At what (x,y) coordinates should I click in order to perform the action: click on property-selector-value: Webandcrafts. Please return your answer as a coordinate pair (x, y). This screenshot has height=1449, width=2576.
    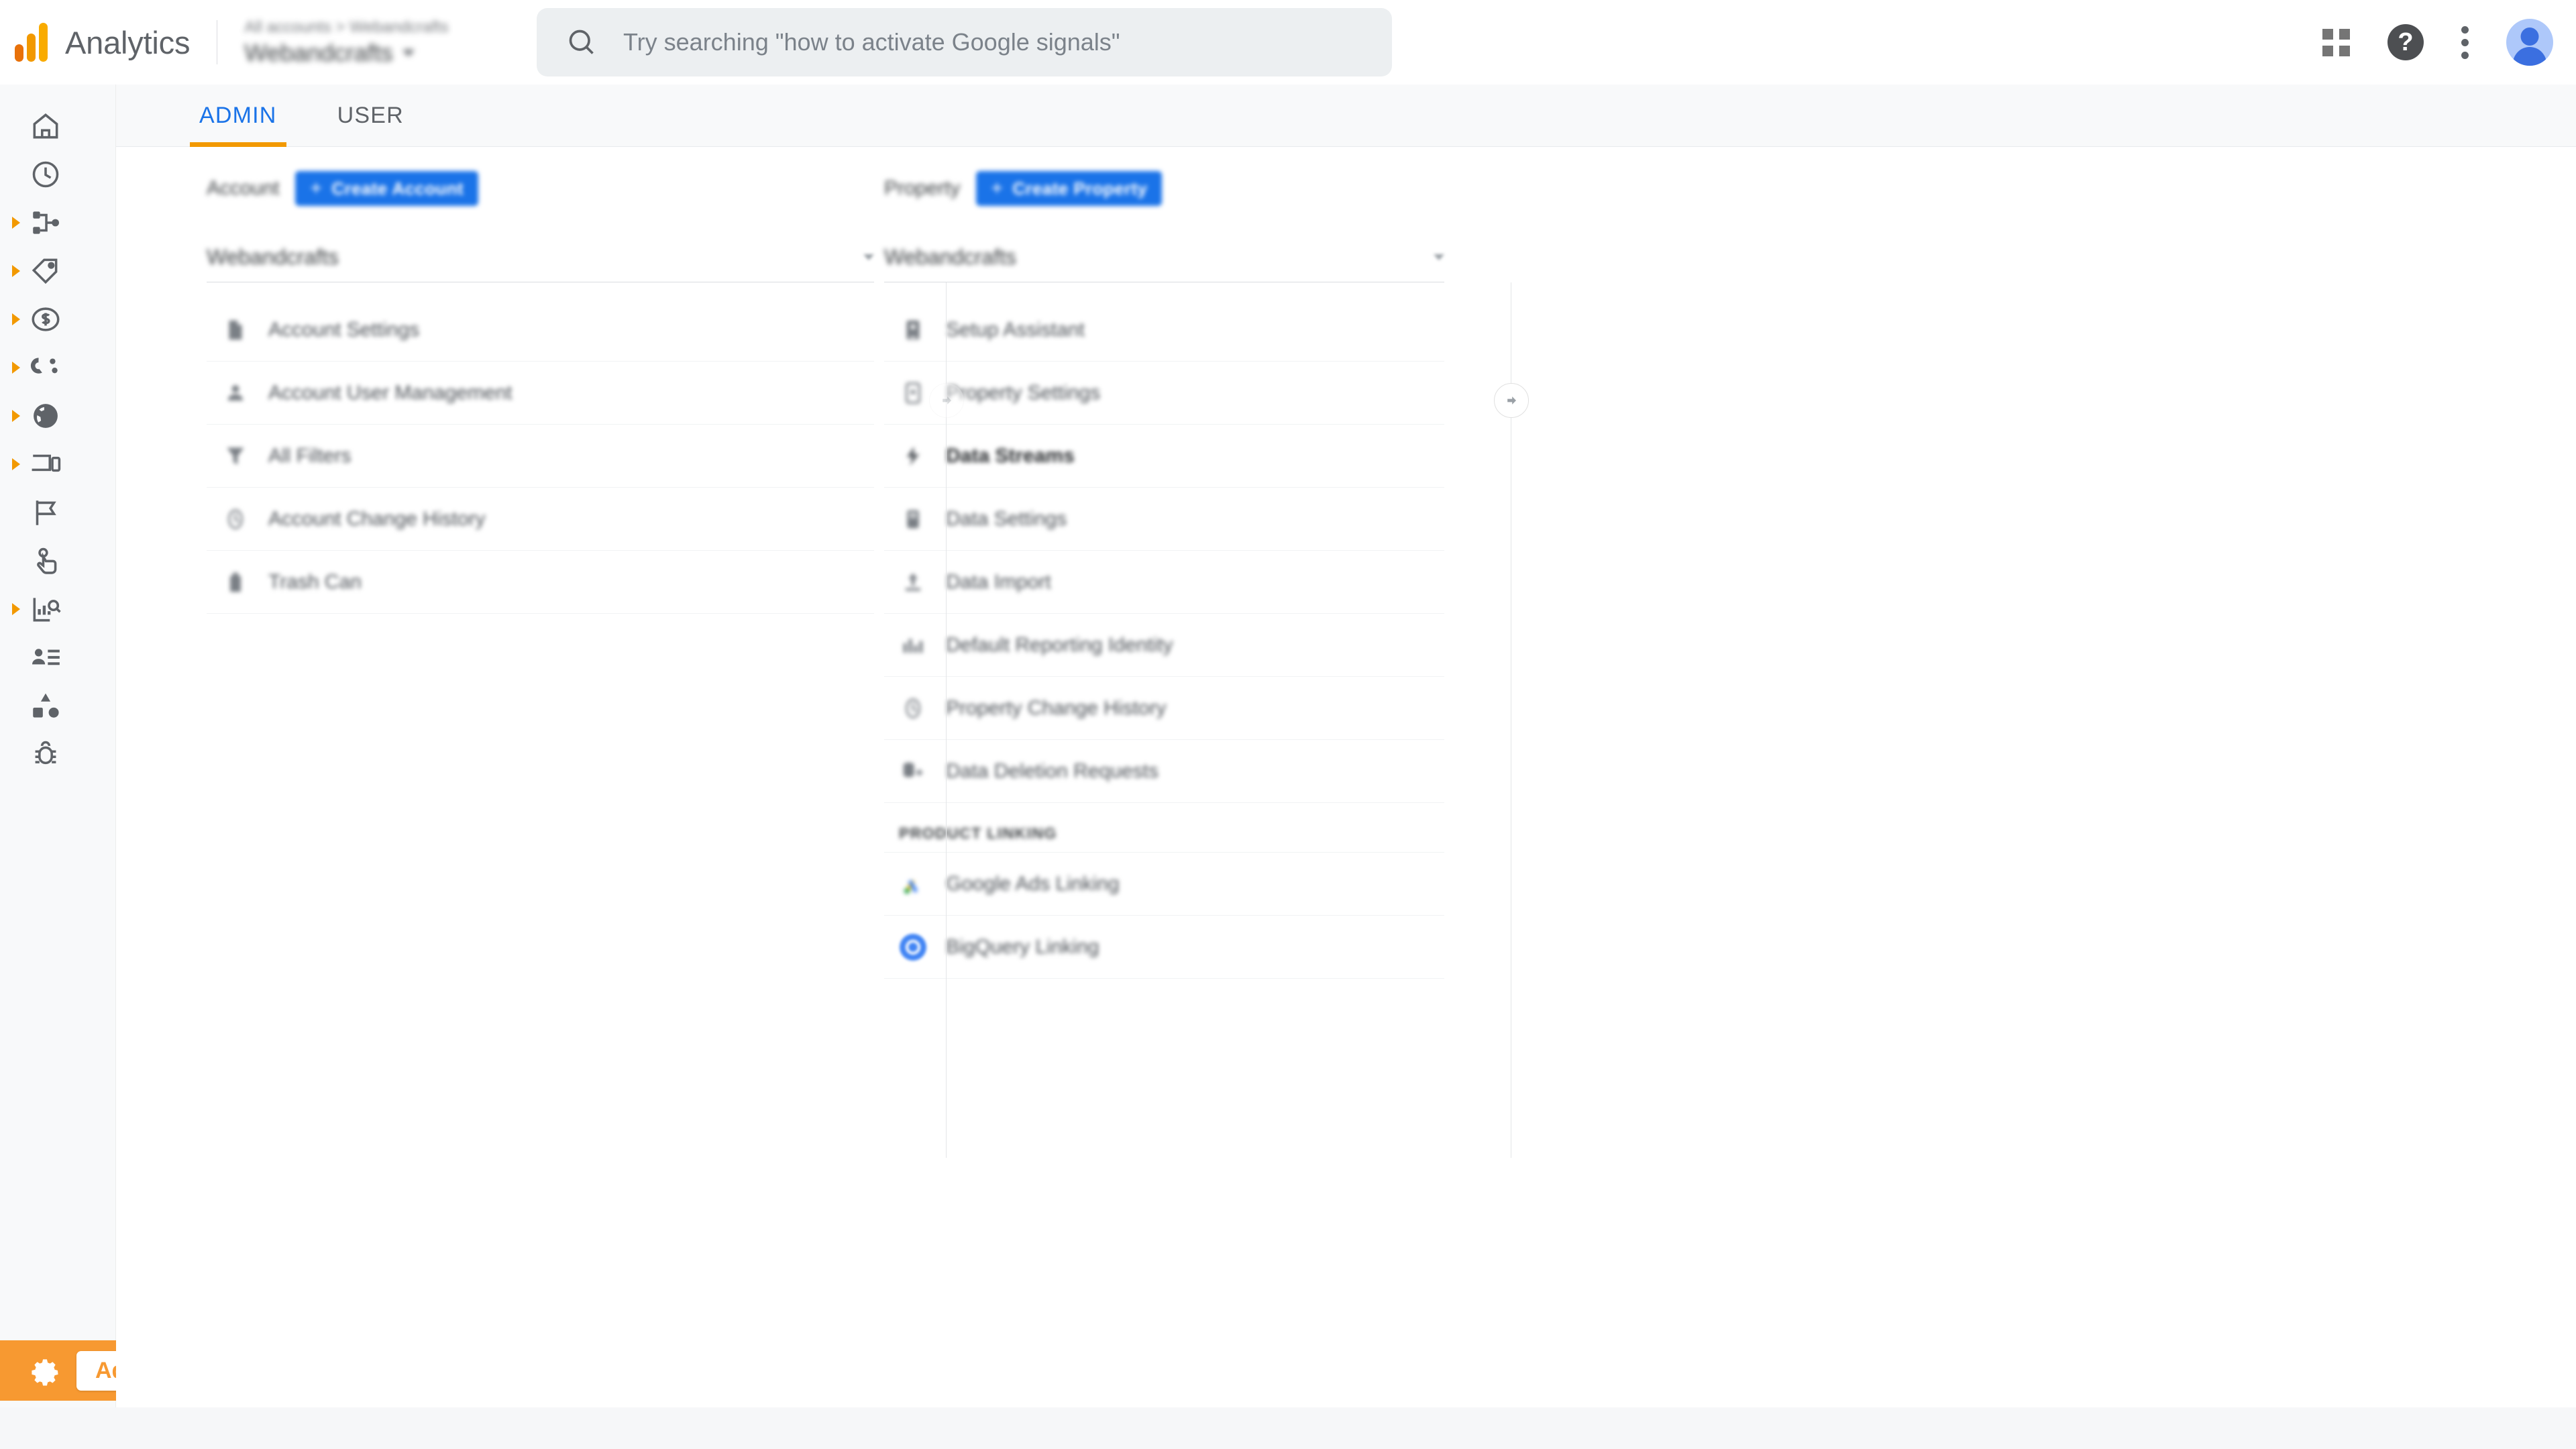
    Looking at the image, I should click on (950, 257).